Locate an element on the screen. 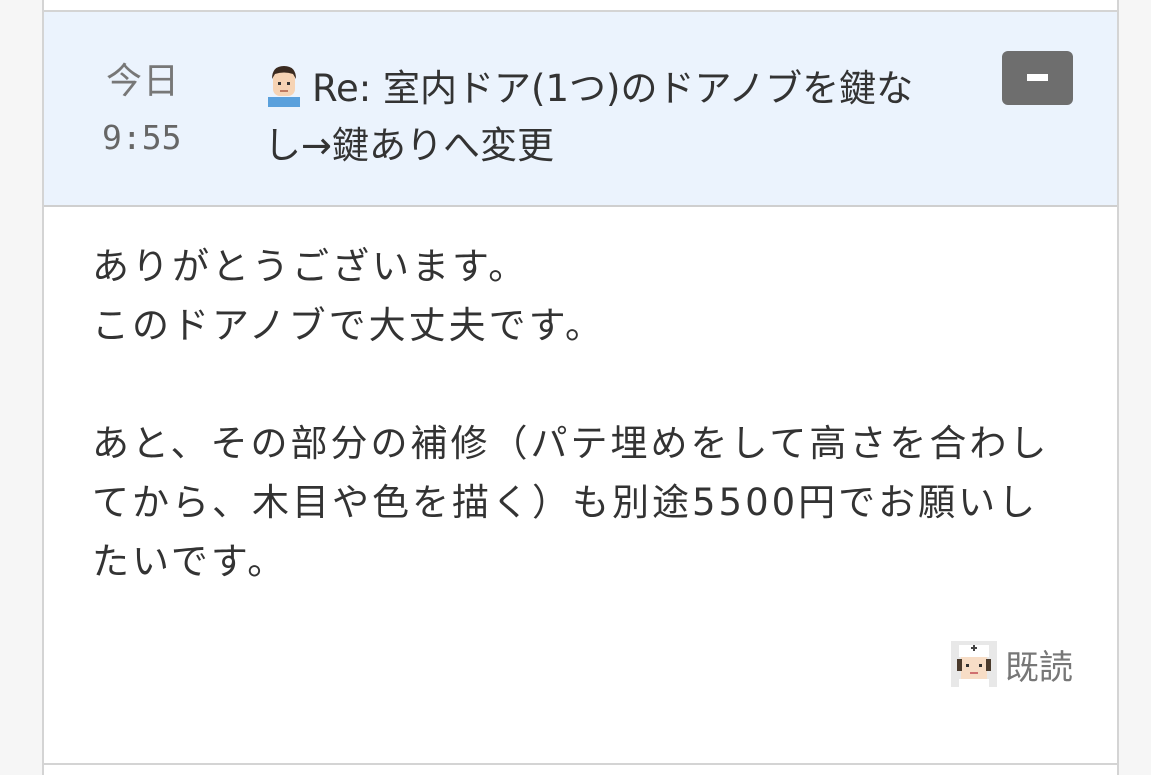 The height and width of the screenshot is (775, 1151). collapse-button is located at coordinates (1037, 78).